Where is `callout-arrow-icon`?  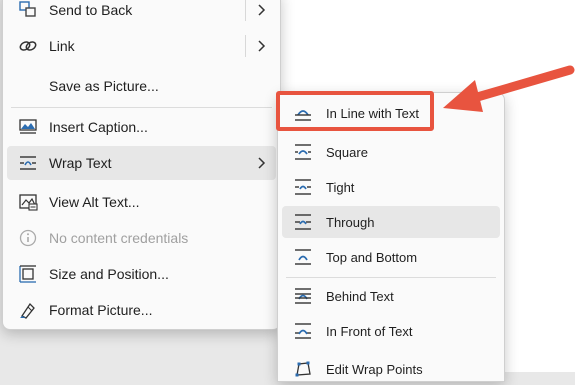
callout-arrow-icon is located at coordinates (509, 88).